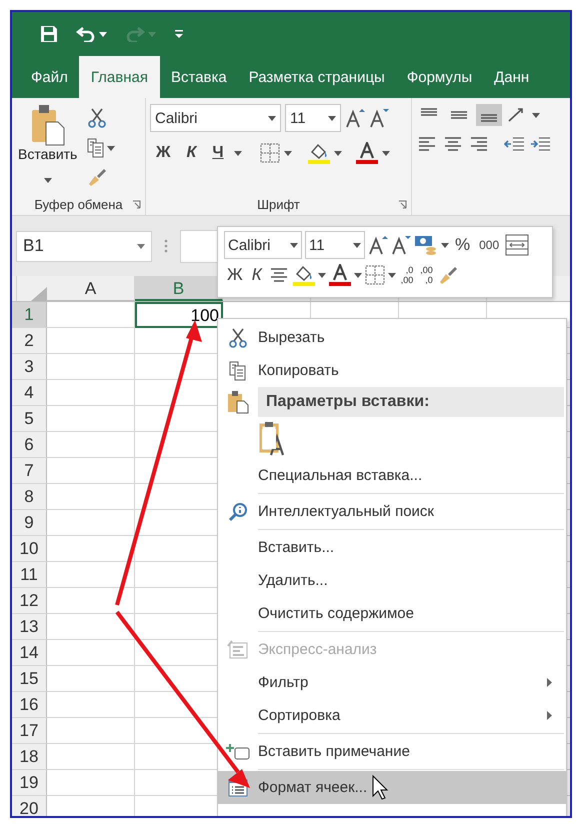  I want to click on magnifier-icon, so click(238, 512).